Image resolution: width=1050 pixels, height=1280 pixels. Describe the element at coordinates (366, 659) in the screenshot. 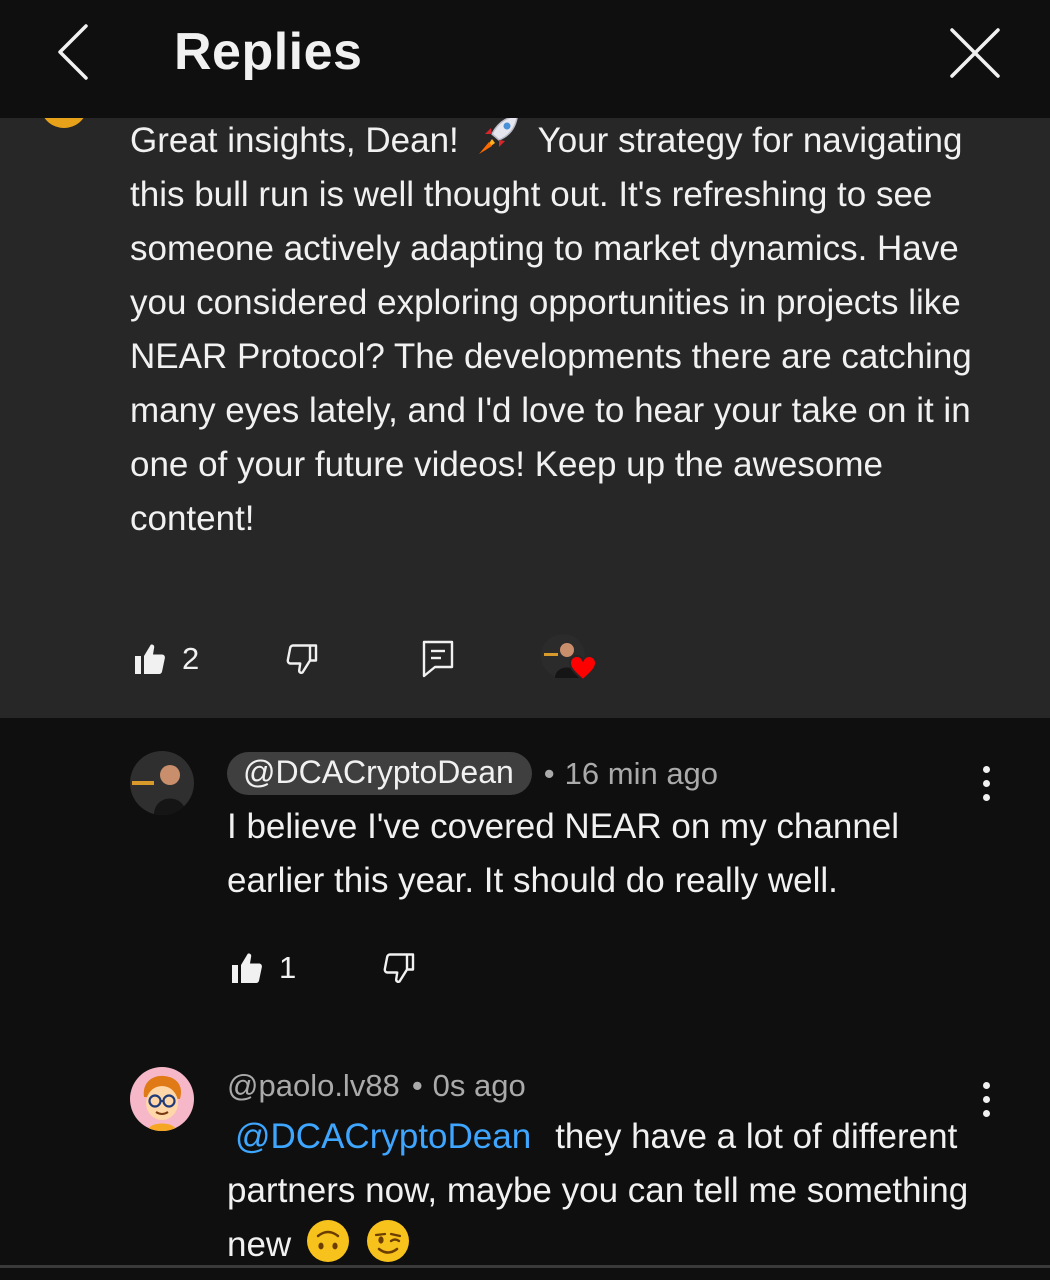

I see `comment-actions: 2` at that location.